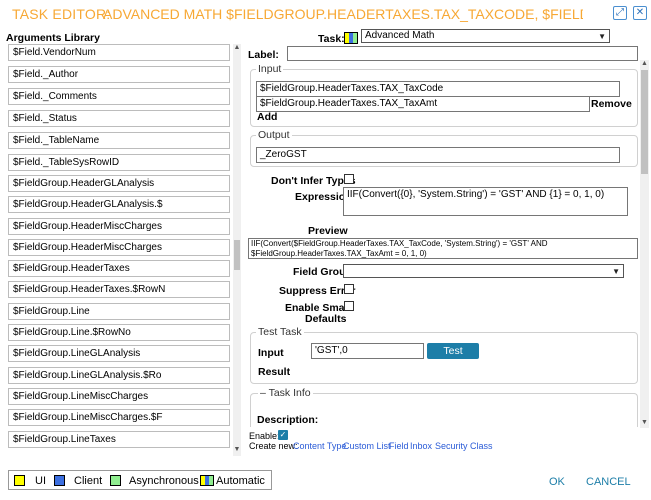  I want to click on library-item: $FieldGroup.Line, so click(119, 311).